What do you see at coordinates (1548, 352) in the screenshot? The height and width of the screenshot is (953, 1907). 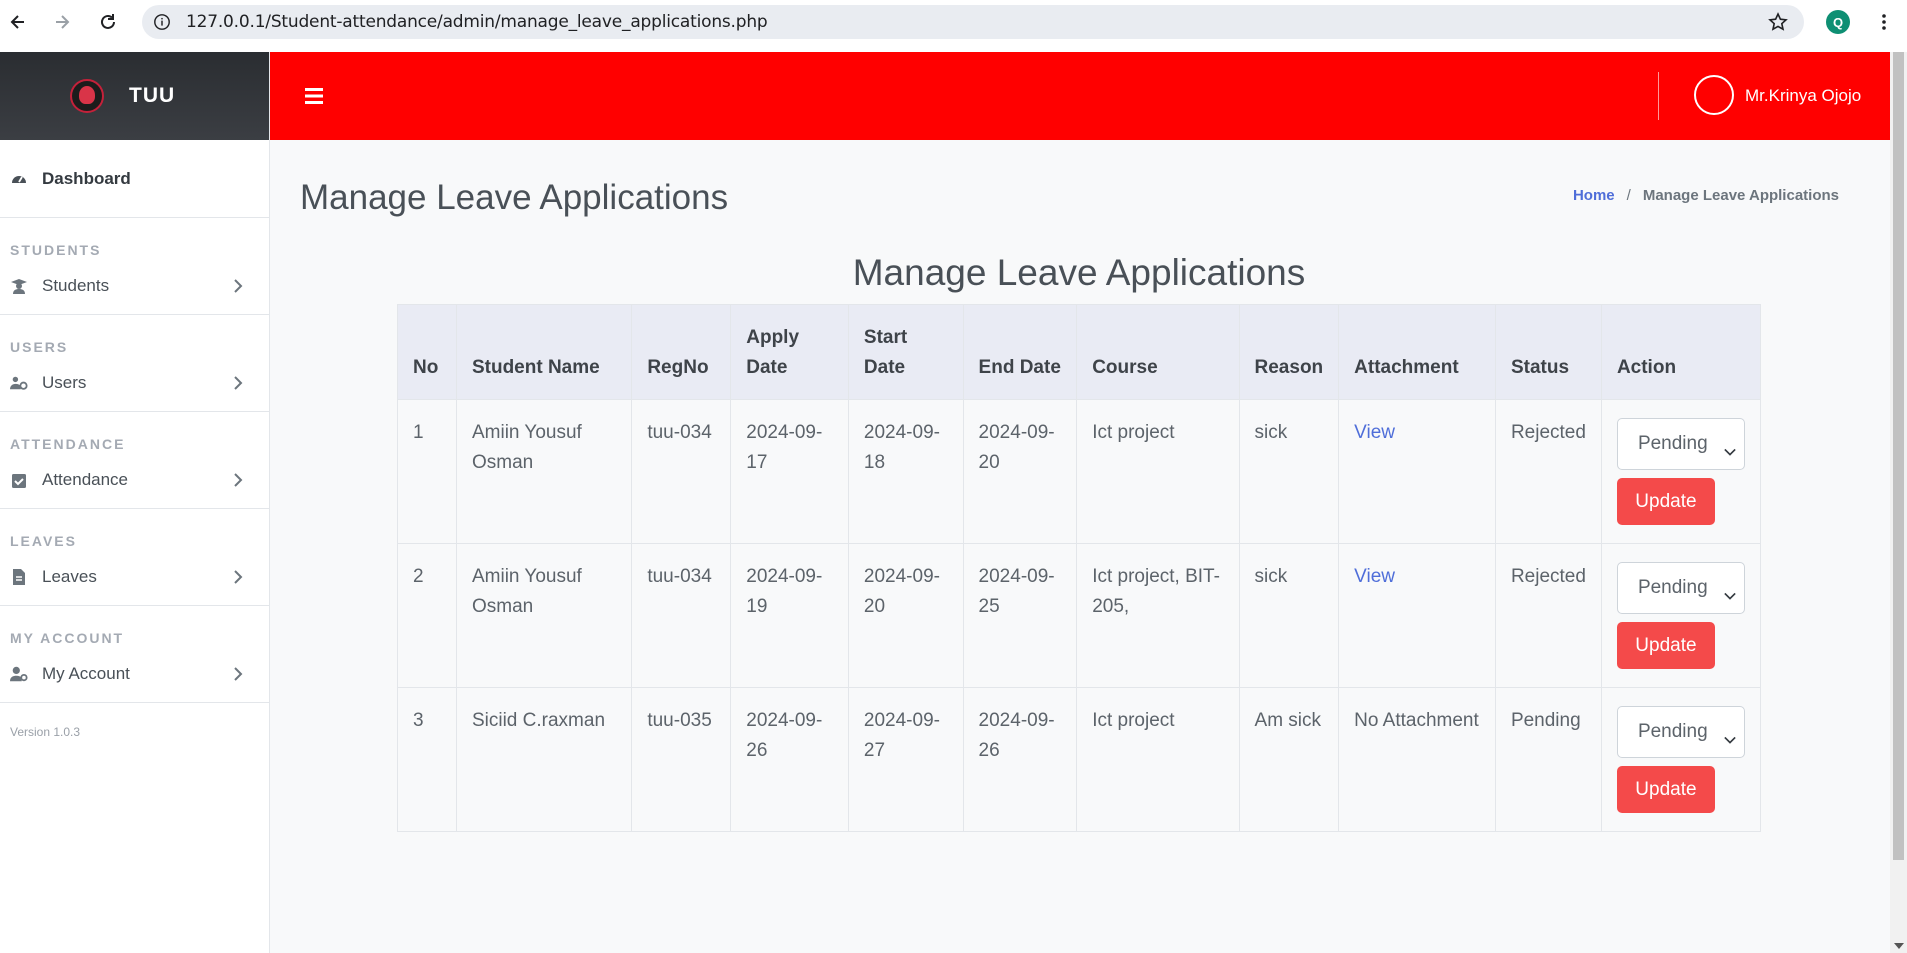 I see `column-header-status: Status` at bounding box center [1548, 352].